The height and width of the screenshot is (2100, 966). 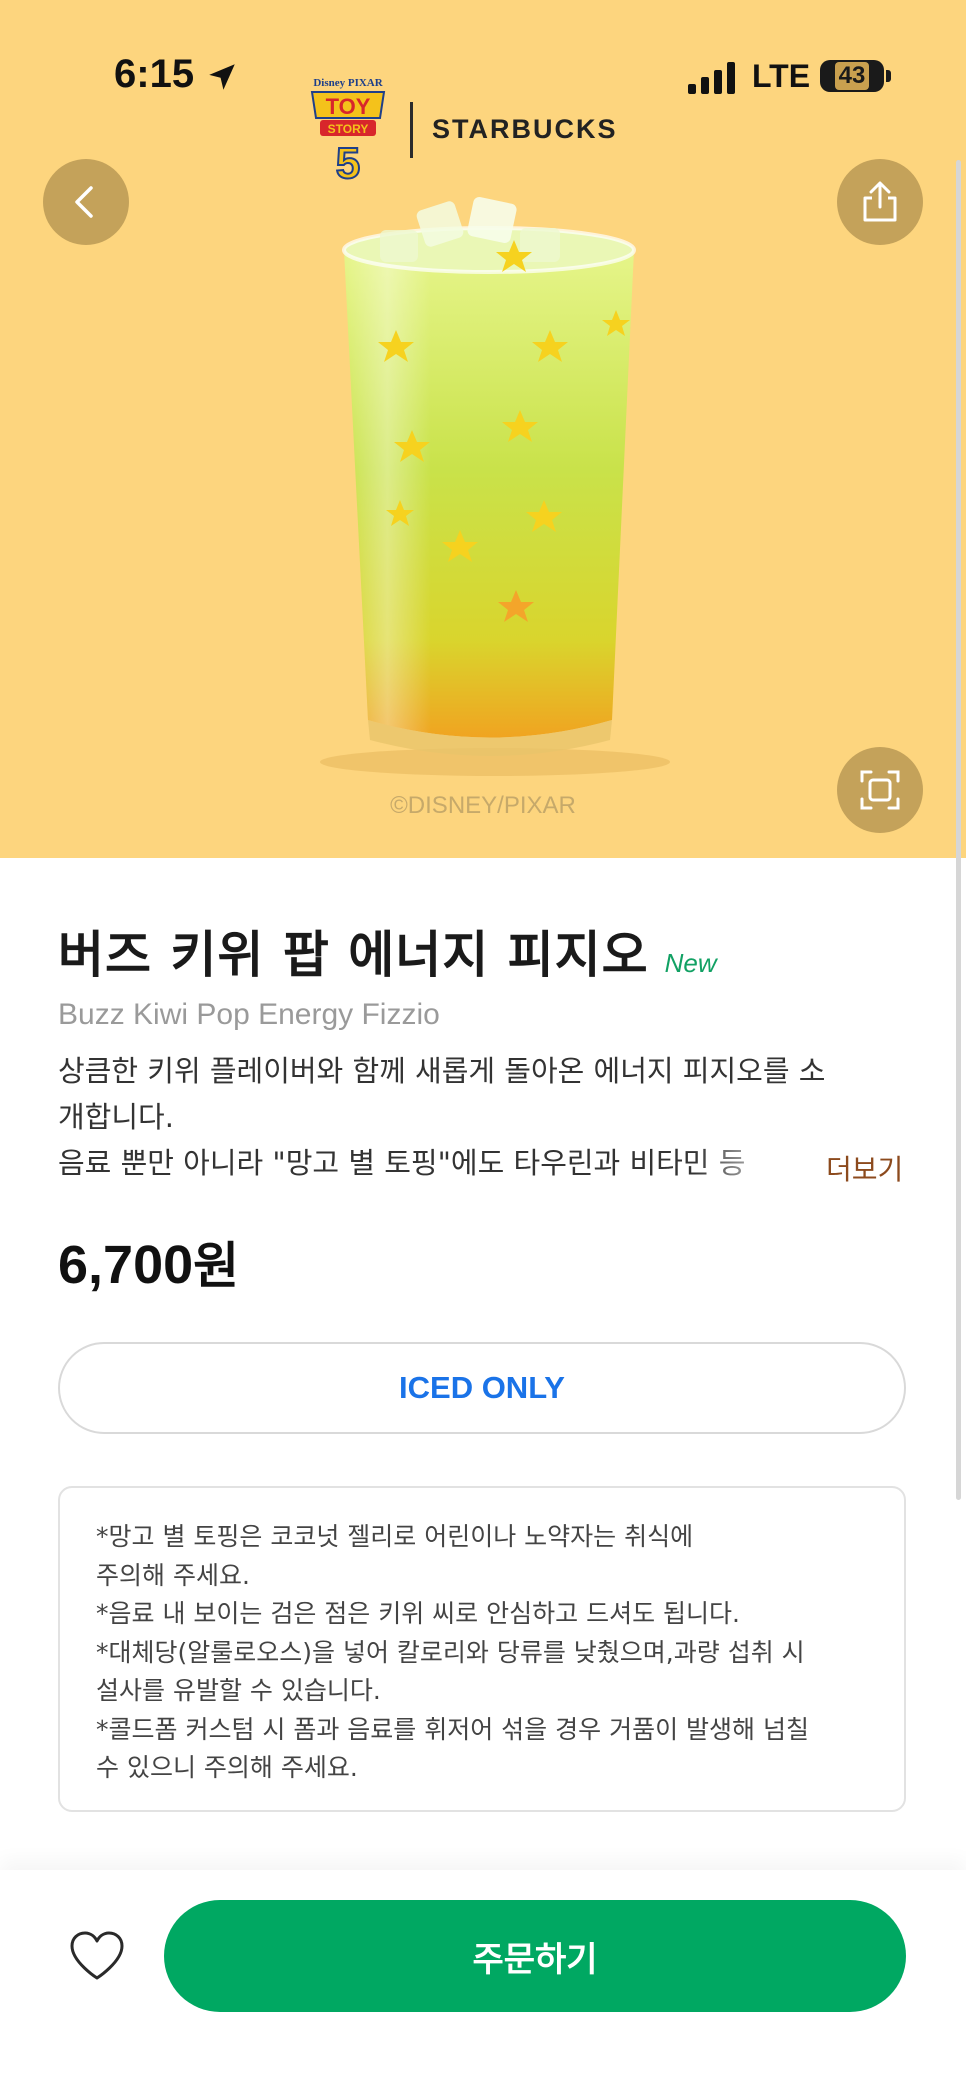 I want to click on share-button, so click(x=880, y=202).